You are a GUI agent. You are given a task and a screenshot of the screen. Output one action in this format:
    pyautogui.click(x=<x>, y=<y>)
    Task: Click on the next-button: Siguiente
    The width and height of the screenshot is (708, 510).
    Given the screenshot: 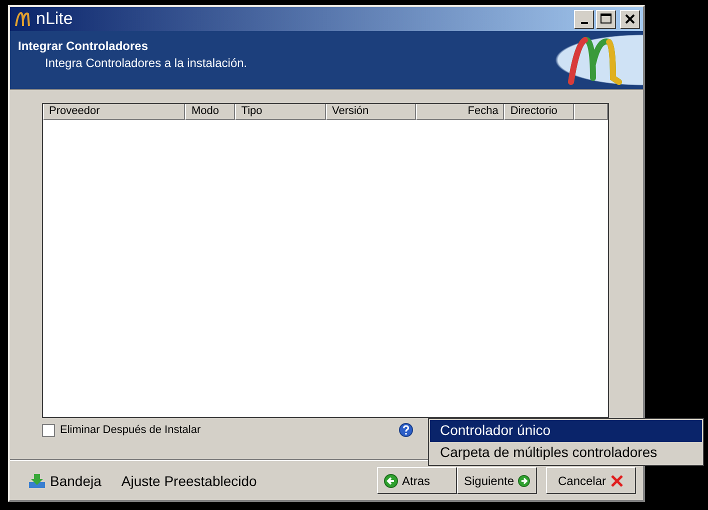 What is the action you would take?
    pyautogui.click(x=497, y=480)
    